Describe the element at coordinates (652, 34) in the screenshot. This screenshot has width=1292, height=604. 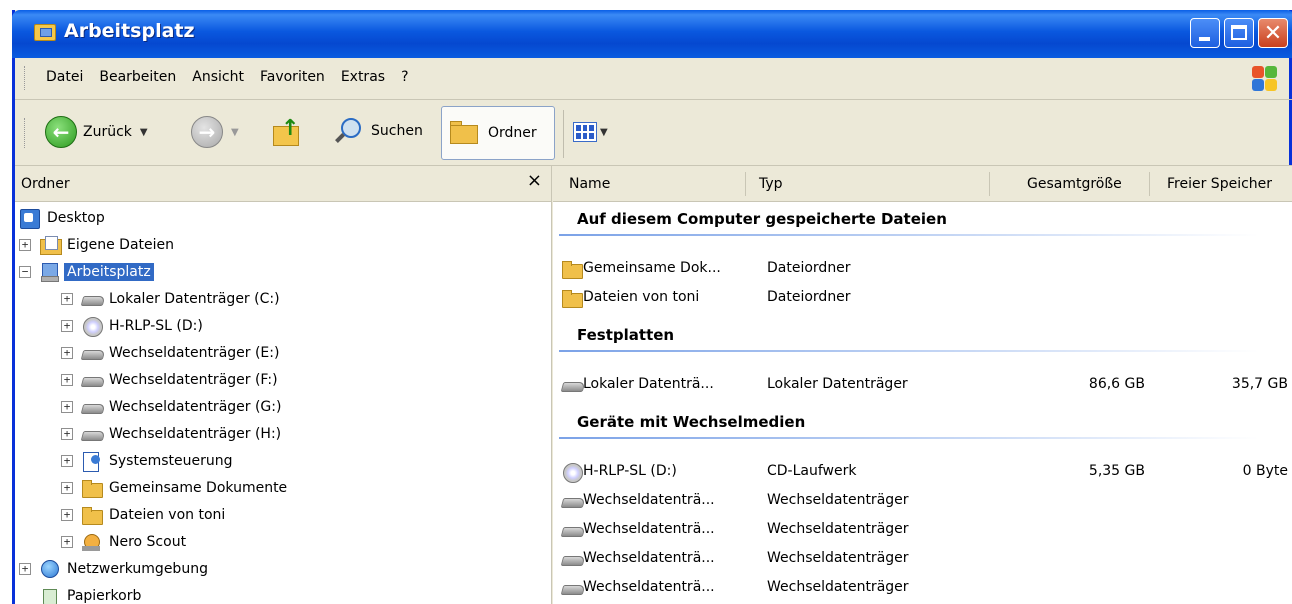
I see `title-bar: Arbeitsplatz ✕` at that location.